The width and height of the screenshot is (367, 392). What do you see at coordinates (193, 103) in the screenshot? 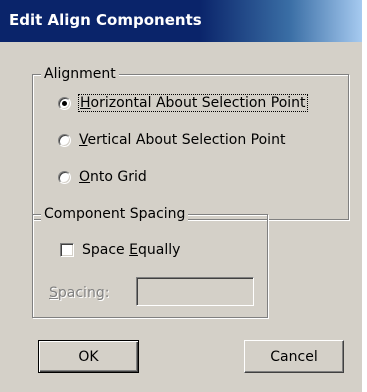
I see `radio-horizontal-label: Horizontal About Selection Point` at bounding box center [193, 103].